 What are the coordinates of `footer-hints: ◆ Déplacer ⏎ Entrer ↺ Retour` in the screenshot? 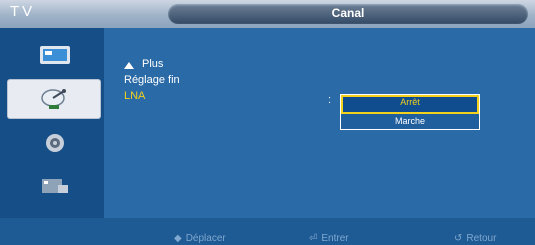 It's located at (267, 231).